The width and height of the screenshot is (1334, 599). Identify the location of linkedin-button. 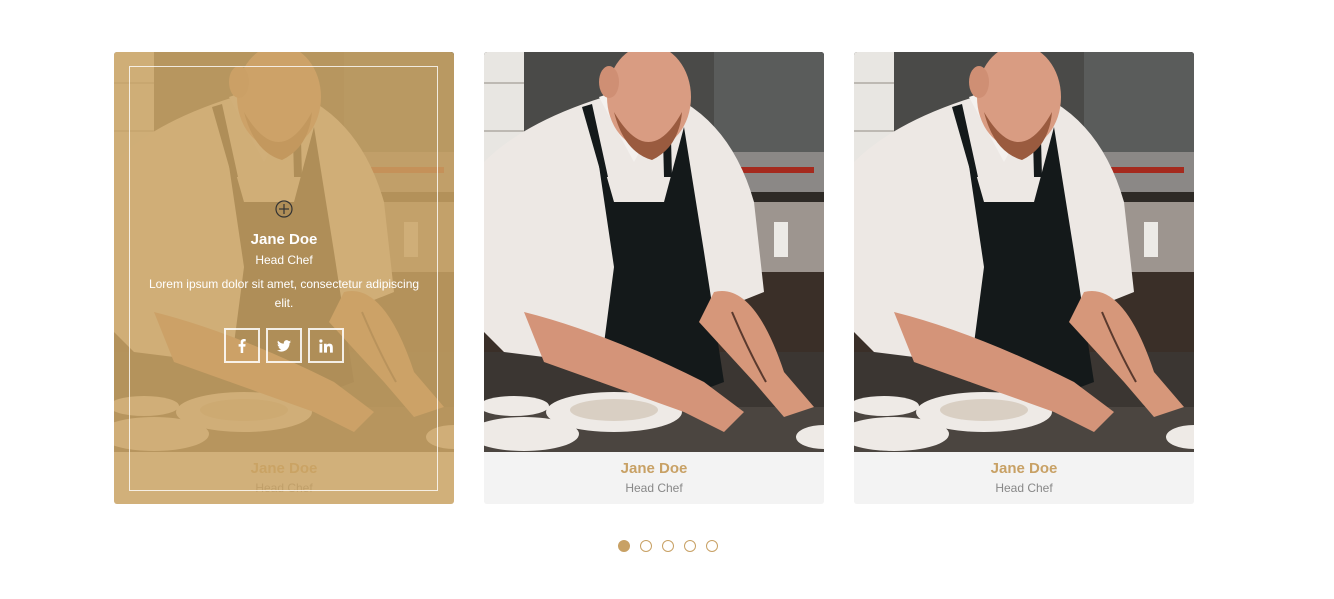
(326, 345).